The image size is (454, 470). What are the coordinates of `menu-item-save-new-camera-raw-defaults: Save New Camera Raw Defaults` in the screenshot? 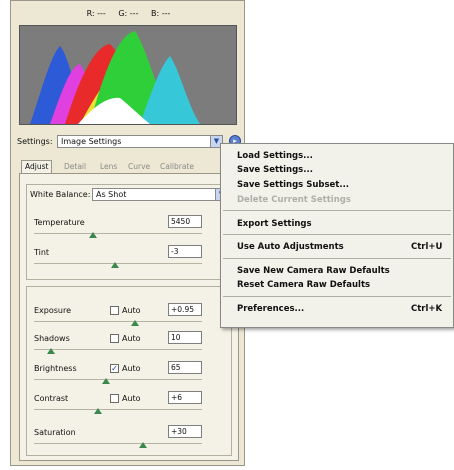 It's located at (313, 271).